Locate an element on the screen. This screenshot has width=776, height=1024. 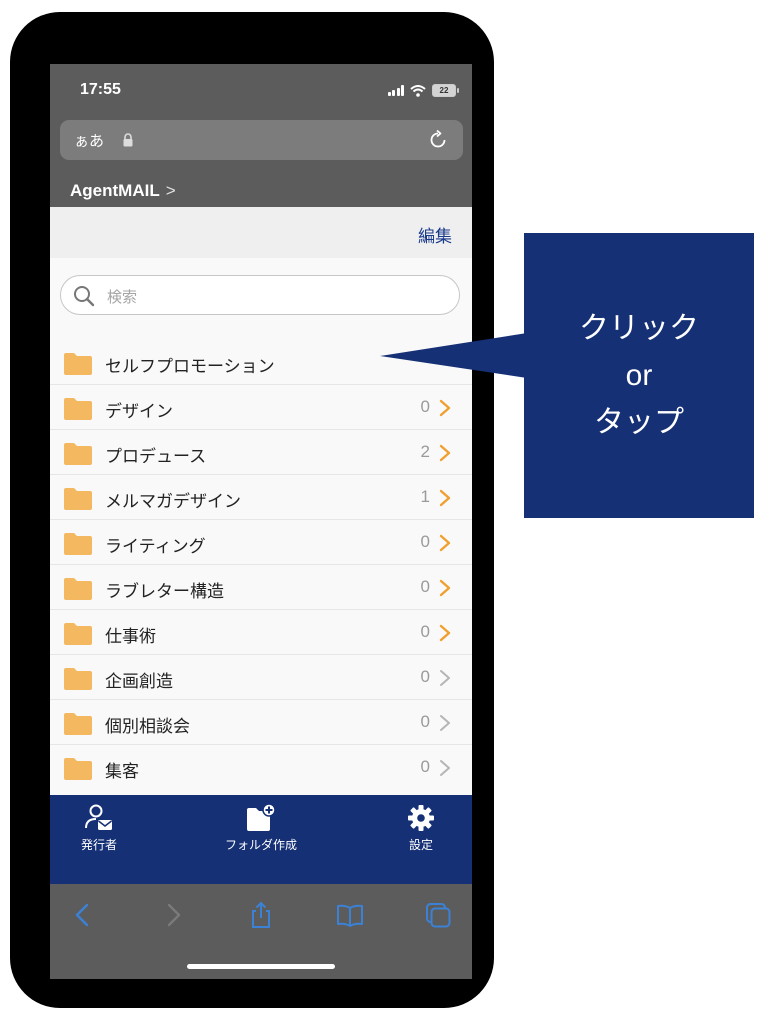
callout-line: or is located at coordinates (639, 375).